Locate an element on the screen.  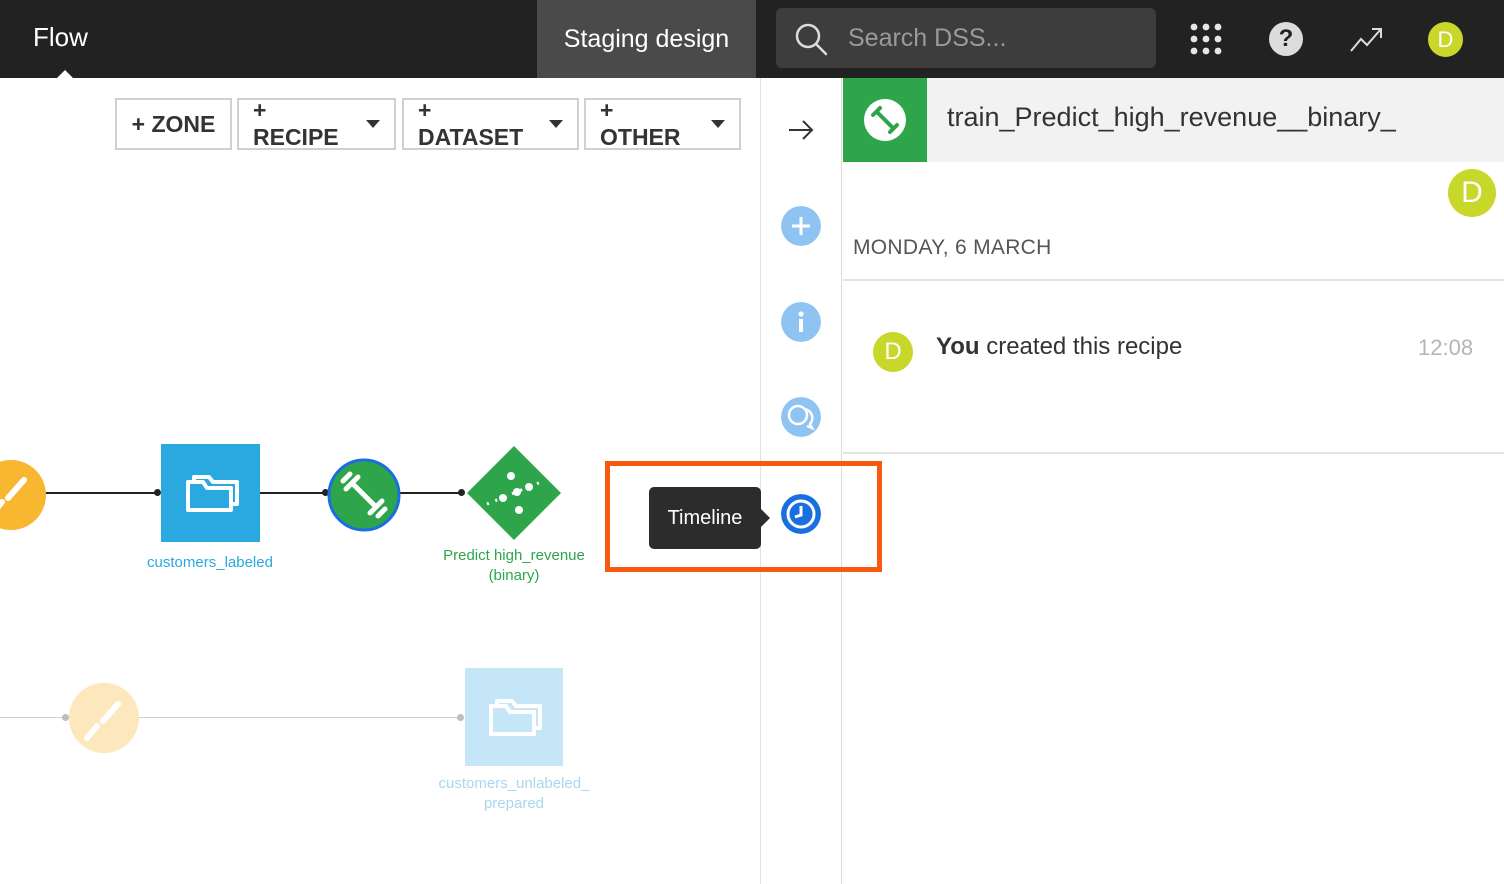
discussions-icon is located at coordinates (801, 417).